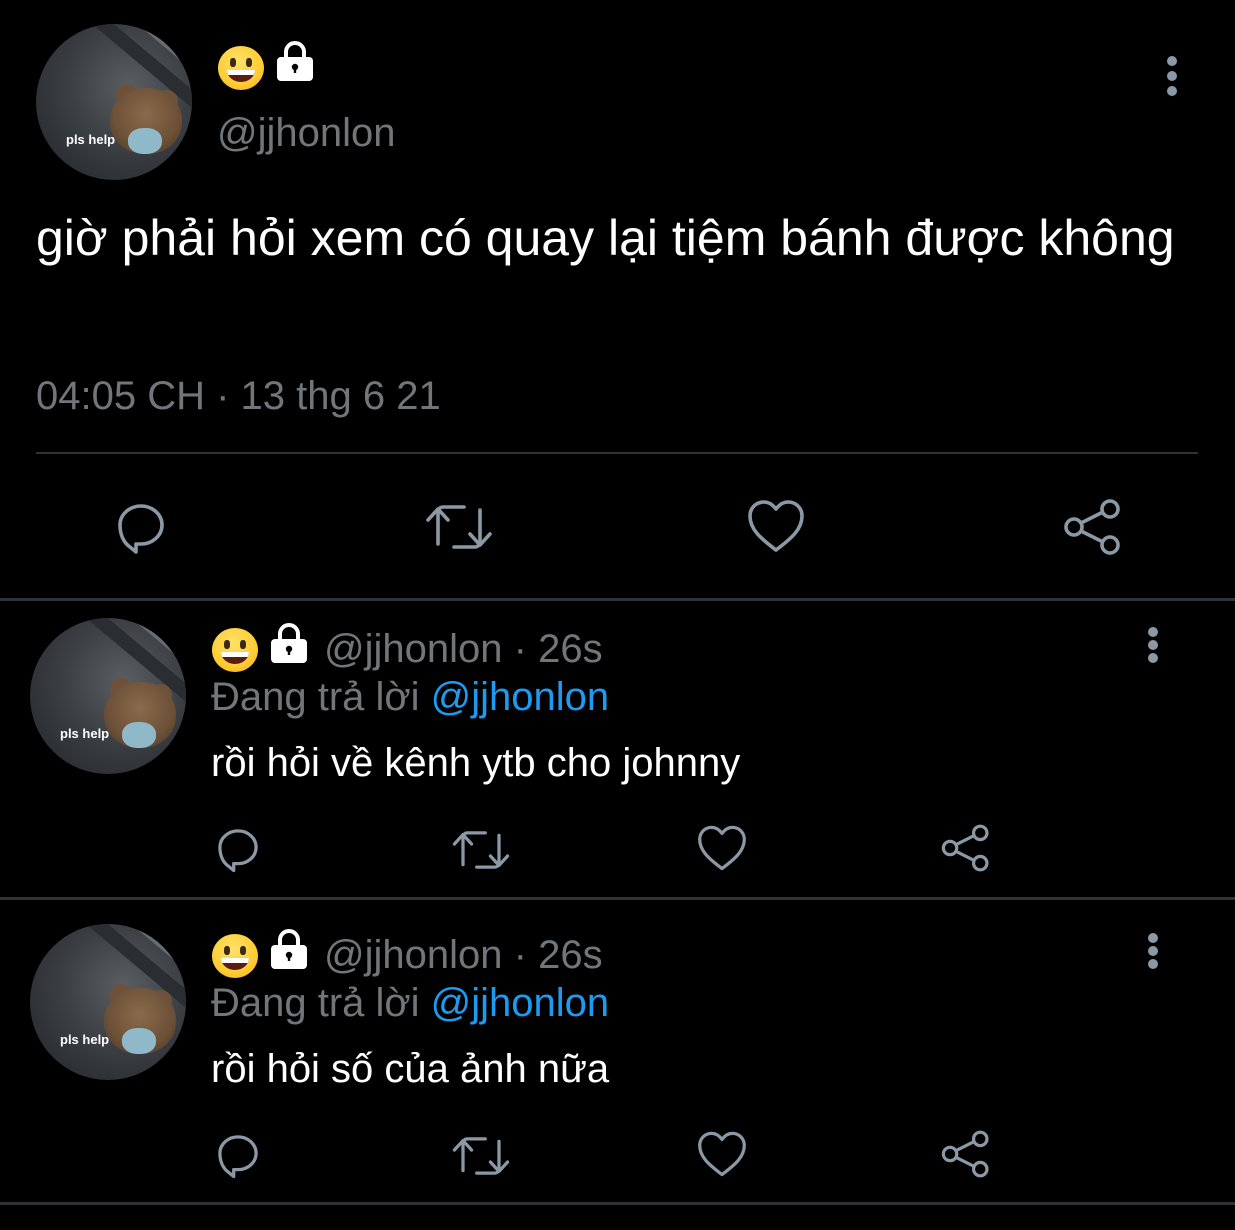 The image size is (1235, 1230). Describe the element at coordinates (238, 396) in the screenshot. I see `tweet-timestamp: 04:05 CH · 13 thg 6 21` at that location.